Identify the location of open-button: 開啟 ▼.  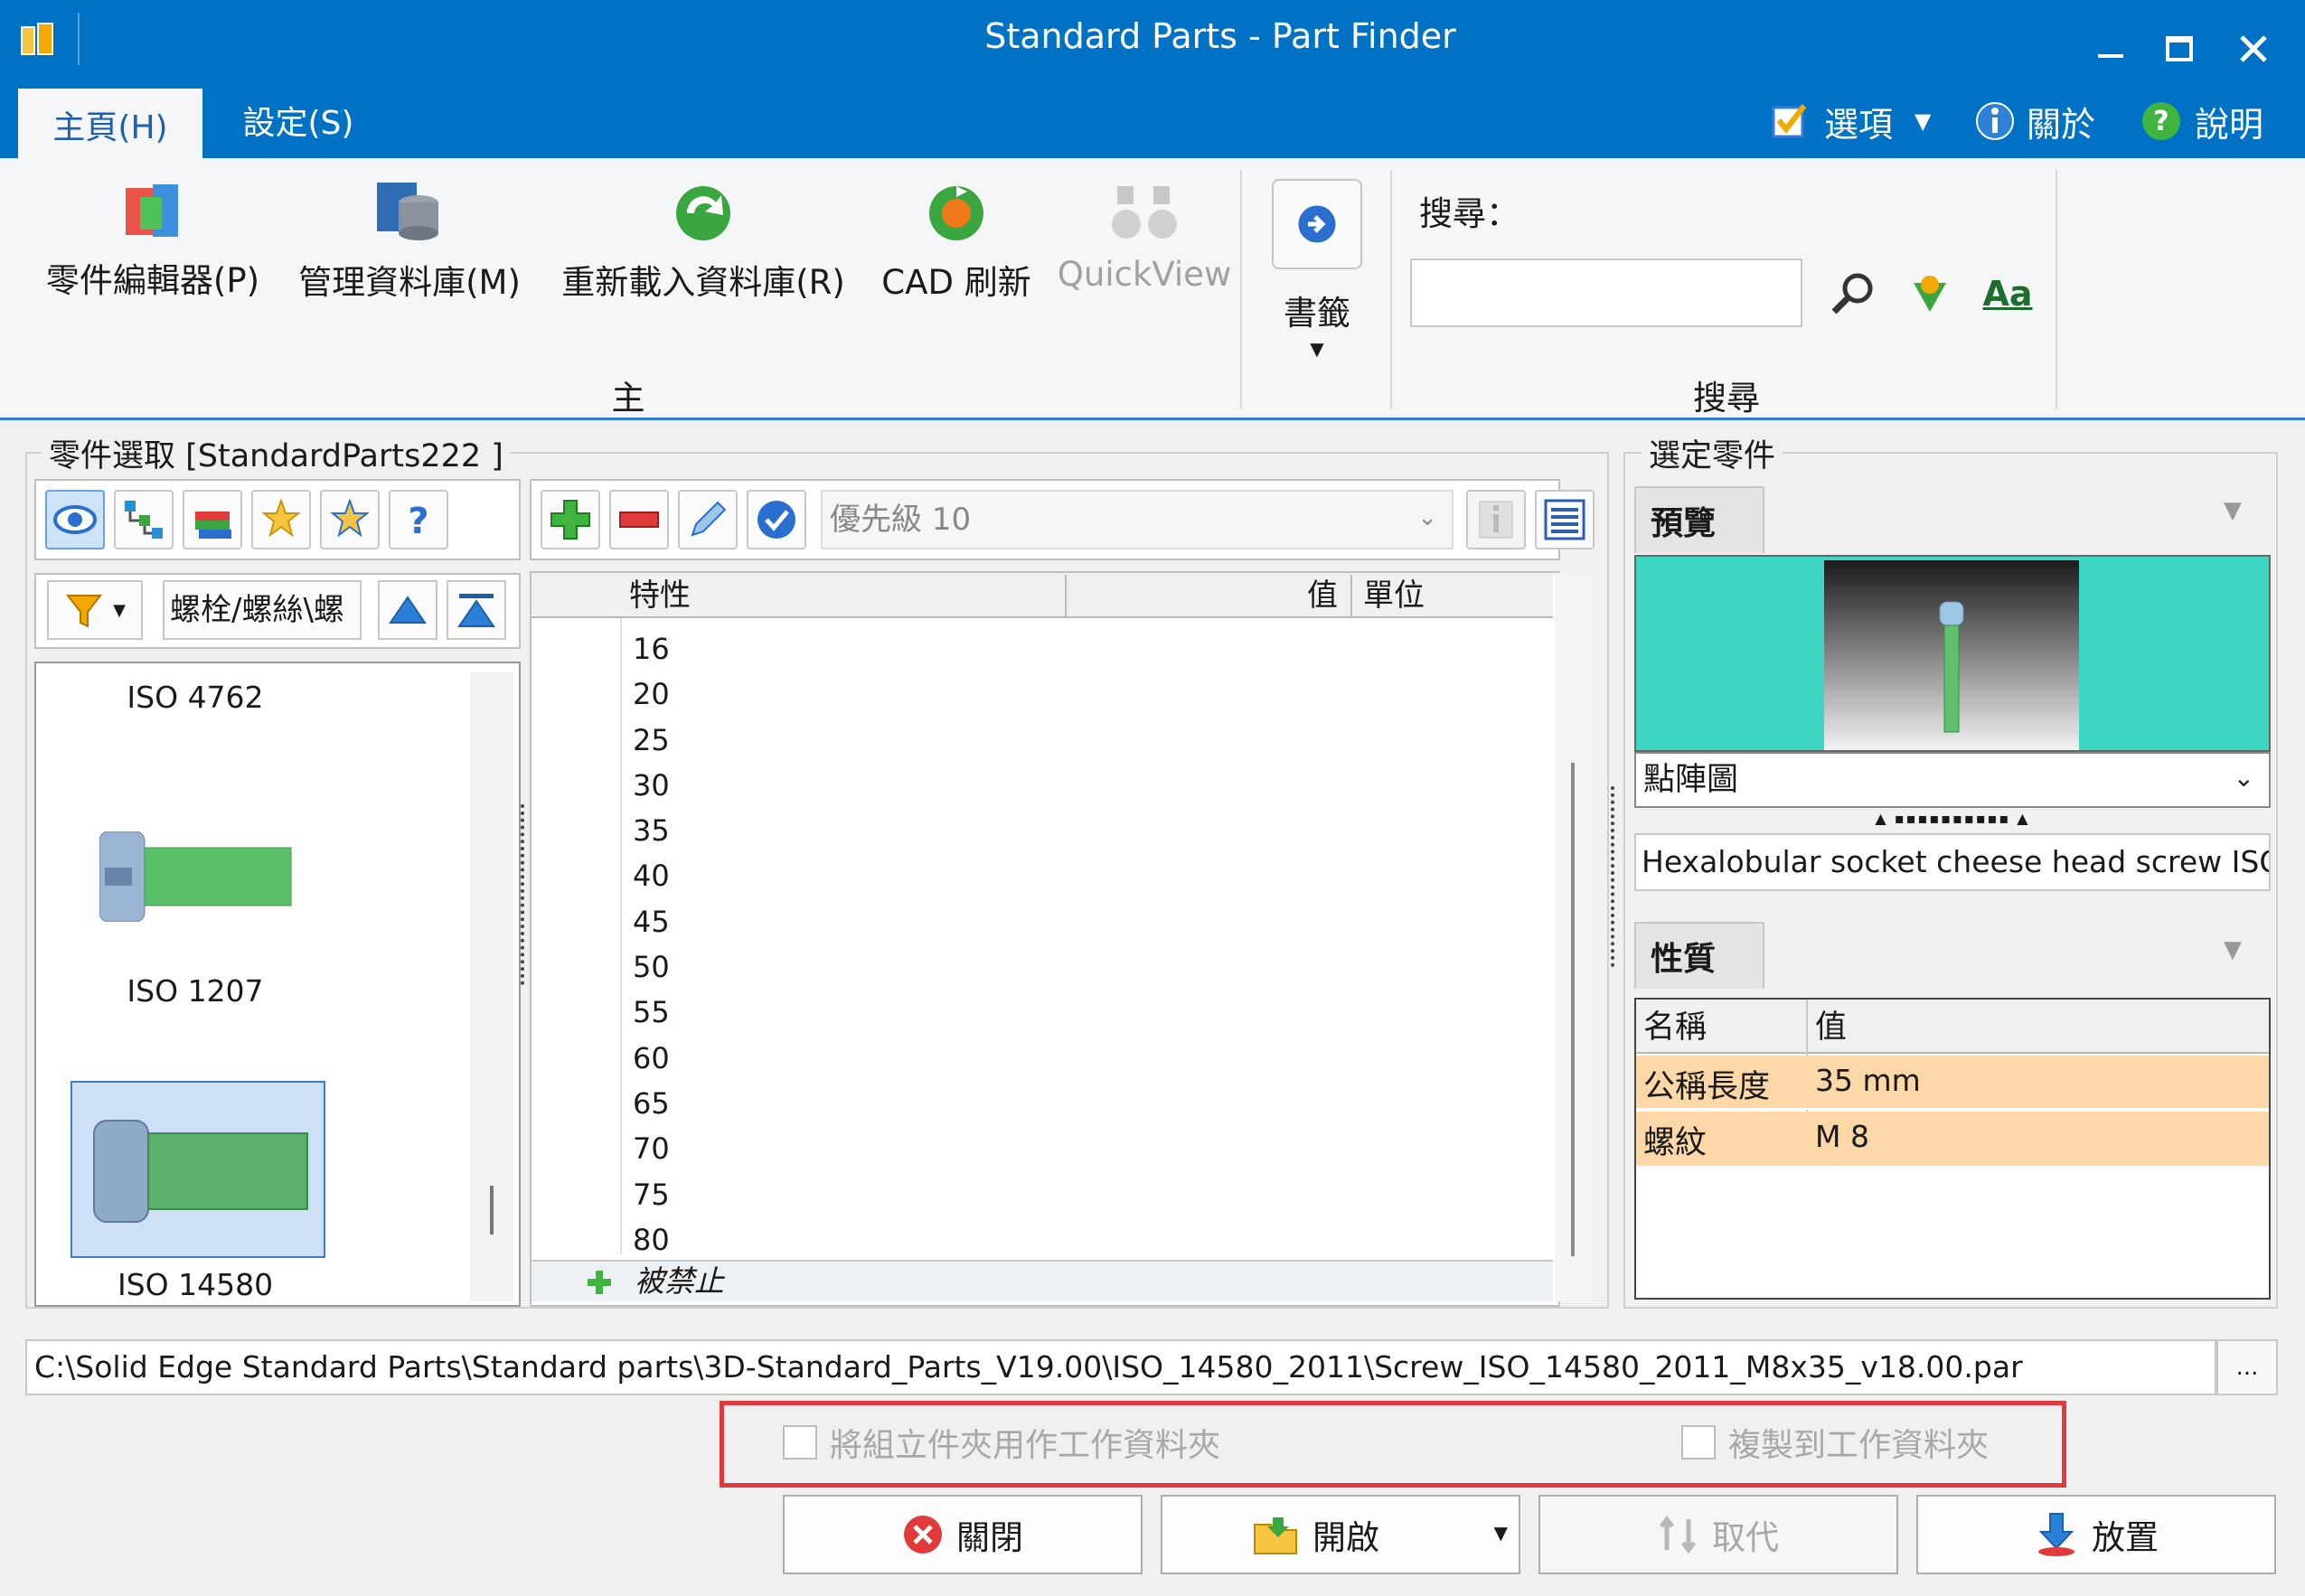
(1341, 1534).